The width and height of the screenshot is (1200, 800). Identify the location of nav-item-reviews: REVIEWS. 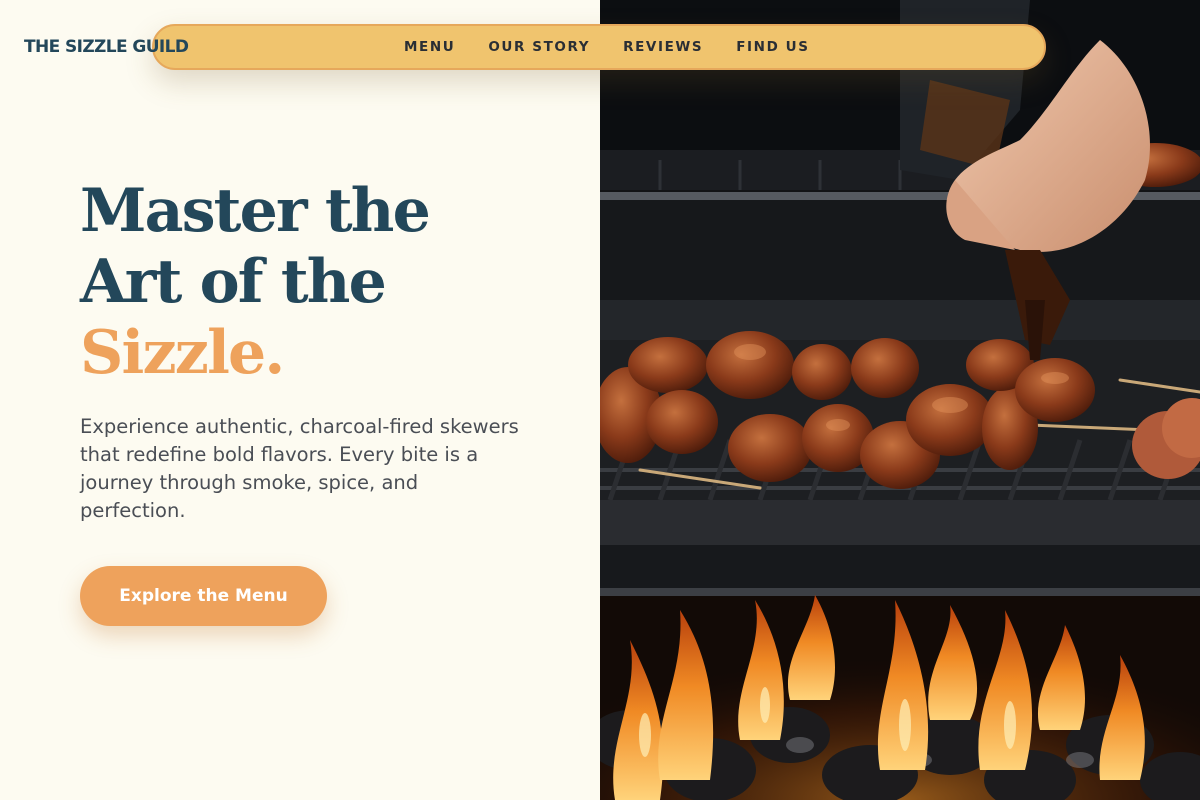
(663, 47).